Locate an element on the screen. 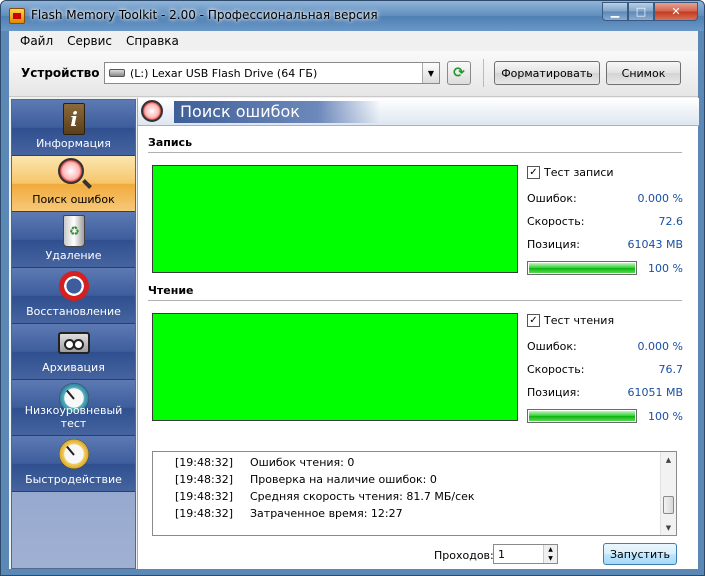 Image resolution: width=705 pixels, height=576 pixels. scroll-down-icon: ▼ is located at coordinates (668, 527).